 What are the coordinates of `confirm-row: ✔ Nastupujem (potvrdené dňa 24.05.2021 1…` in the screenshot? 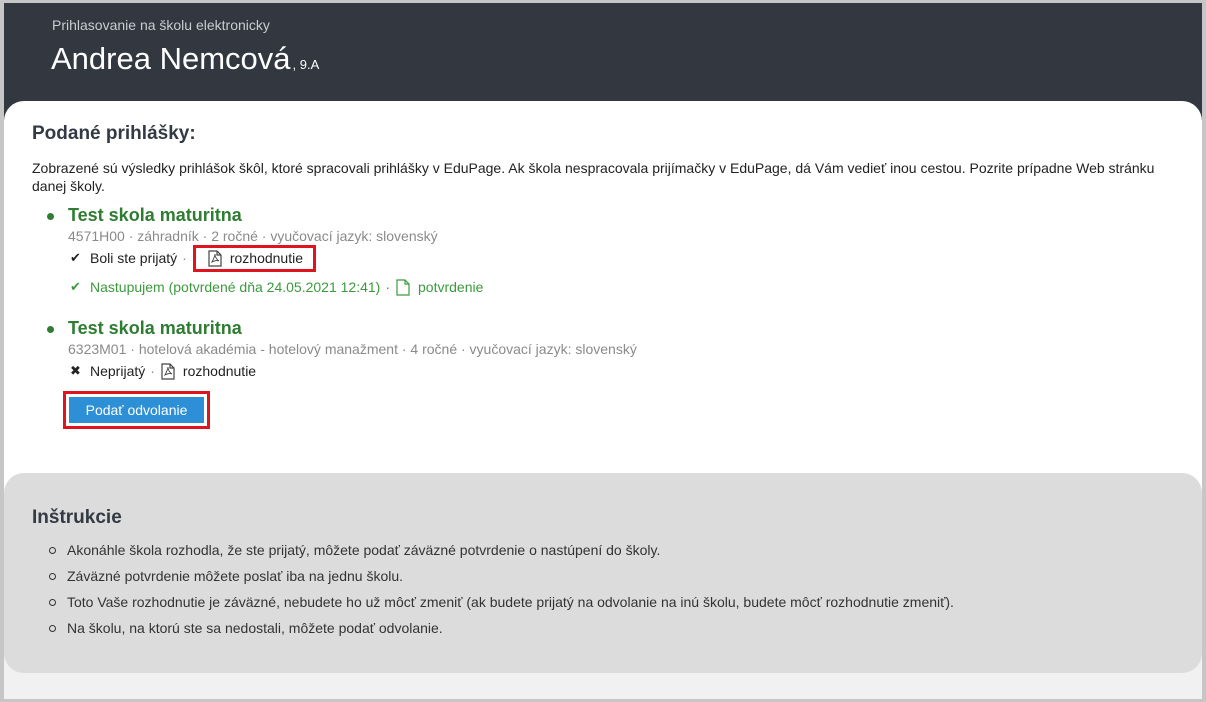 It's located at (276, 287).